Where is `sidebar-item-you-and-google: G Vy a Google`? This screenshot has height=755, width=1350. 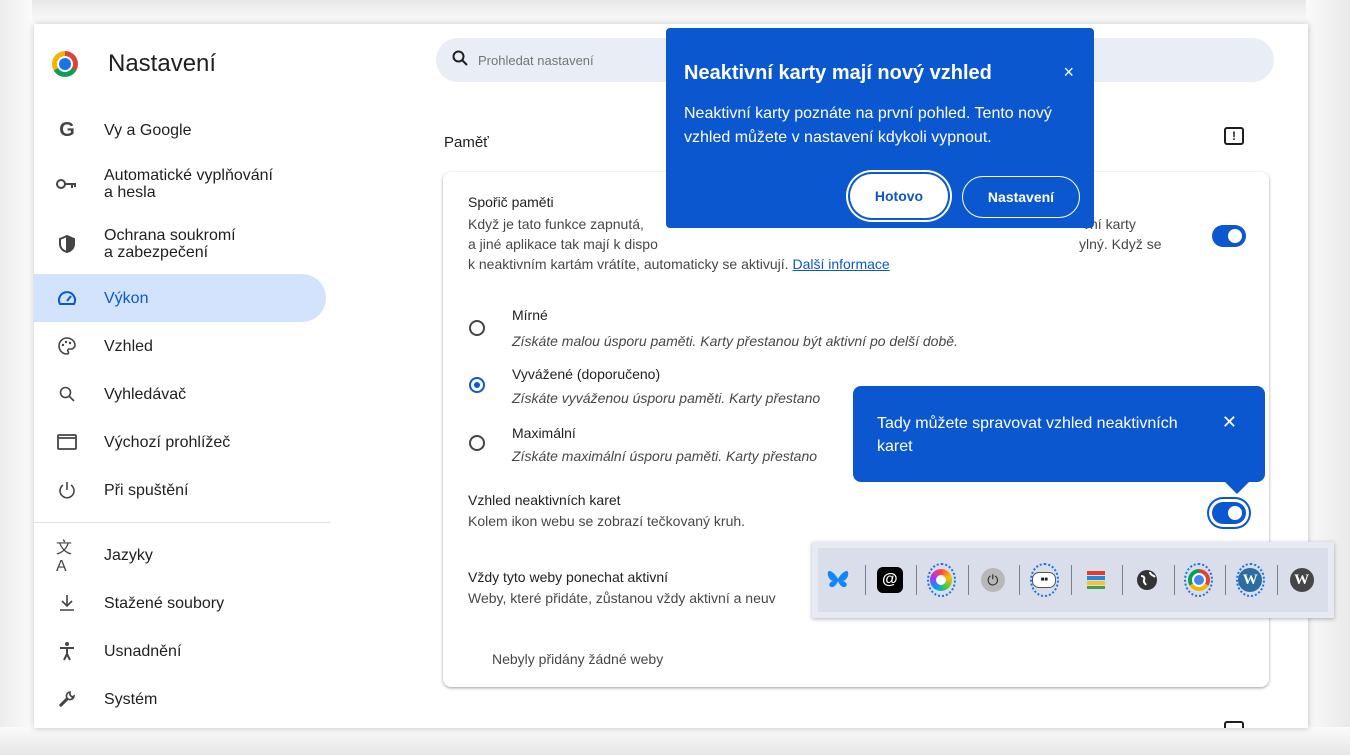 sidebar-item-you-and-google: G Vy a Google is located at coordinates (184, 130).